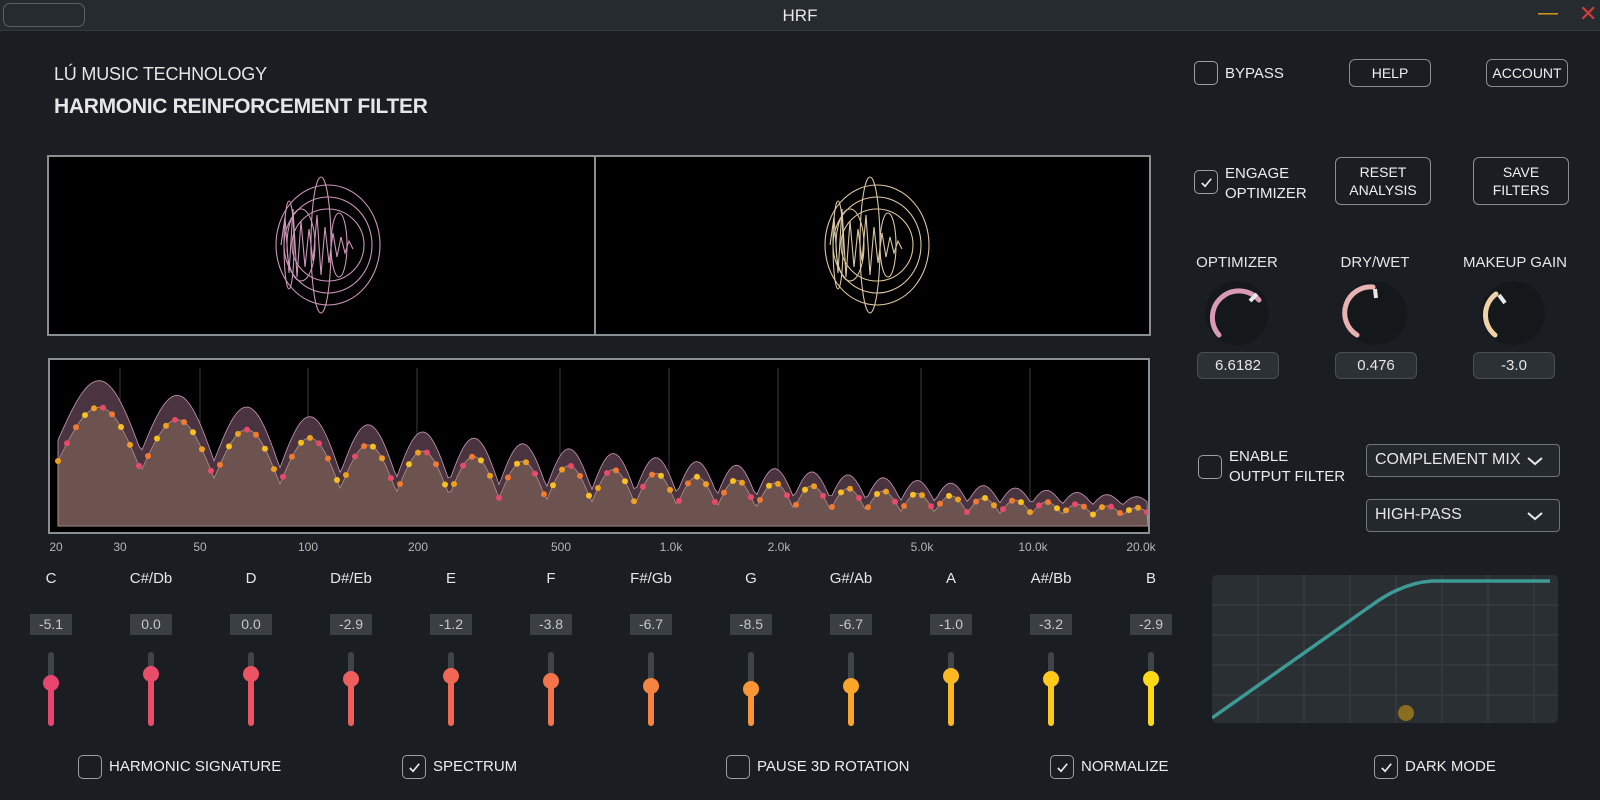 The image size is (1600, 800). Describe the element at coordinates (651, 578) in the screenshot. I see `note-name: F#/Gb` at that location.